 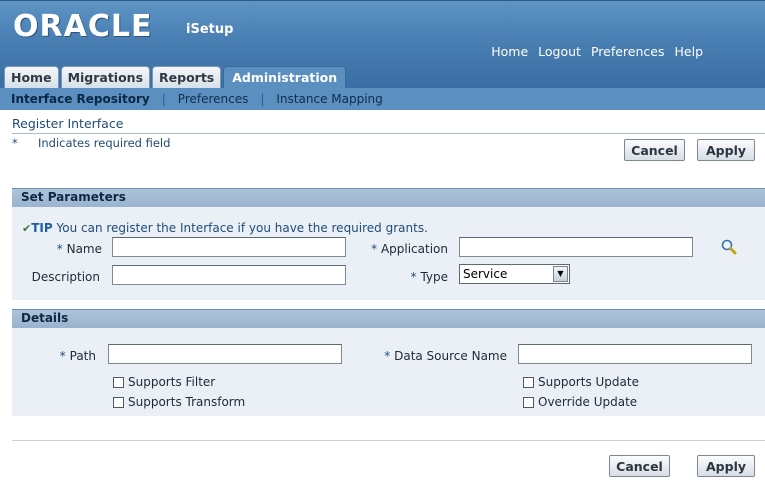 I want to click on global-link-logout: Logout, so click(x=559, y=51).